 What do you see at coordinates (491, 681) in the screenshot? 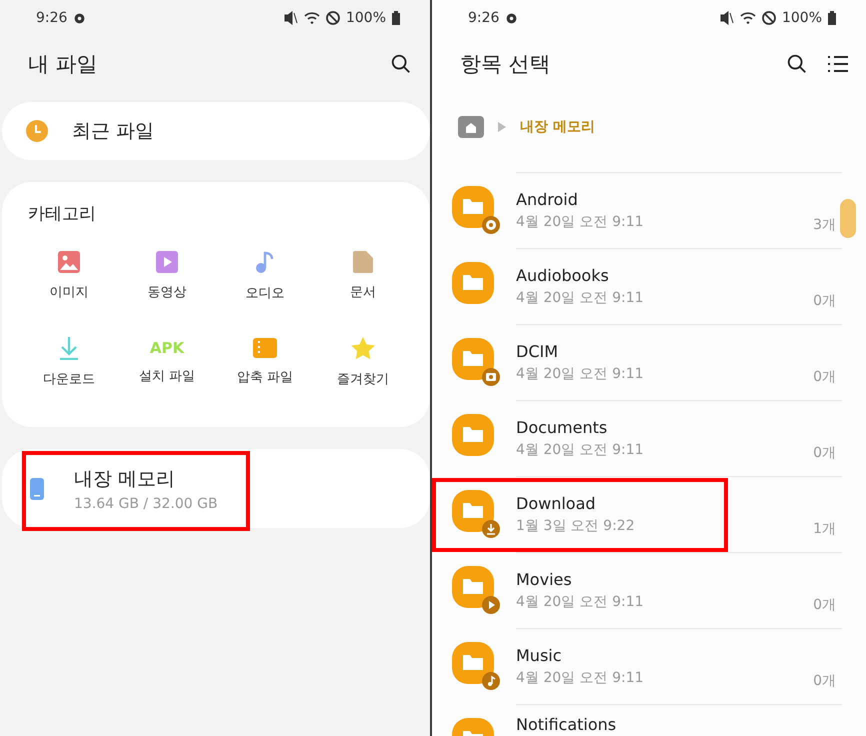
I see `music-badge-icon` at bounding box center [491, 681].